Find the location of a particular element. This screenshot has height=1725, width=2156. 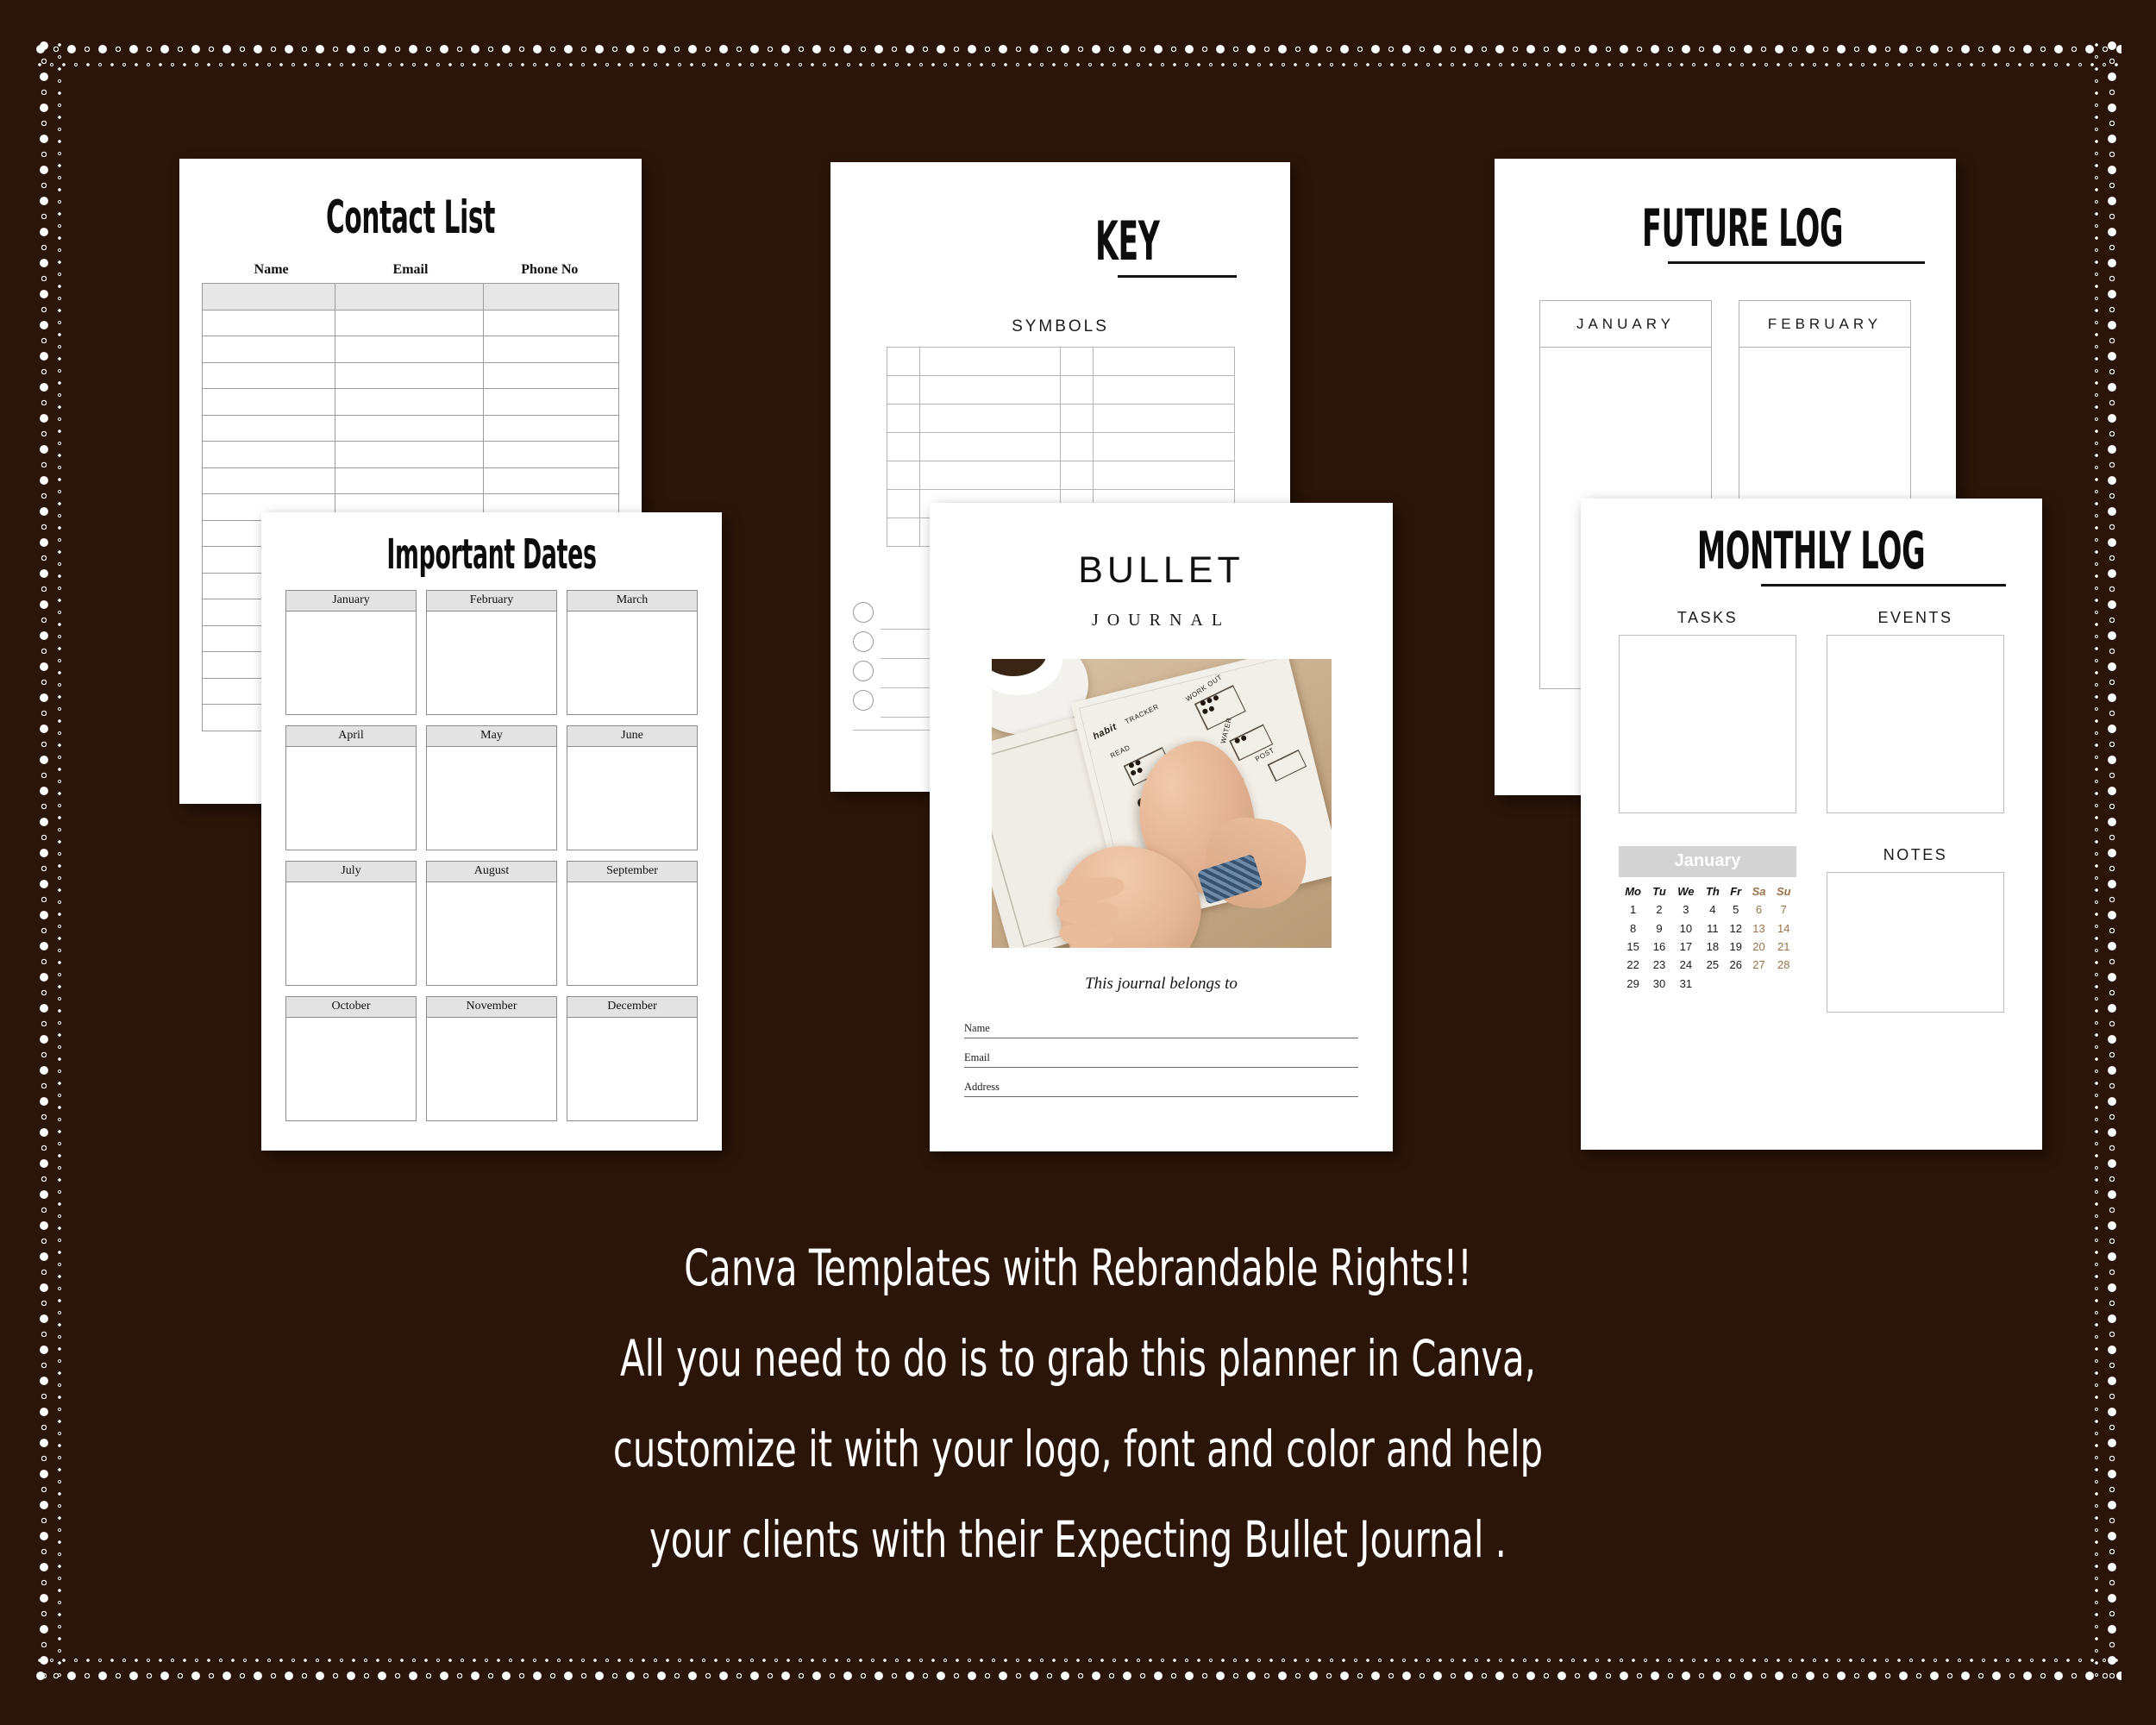

important-dates-month-cell: August is located at coordinates (491, 924).